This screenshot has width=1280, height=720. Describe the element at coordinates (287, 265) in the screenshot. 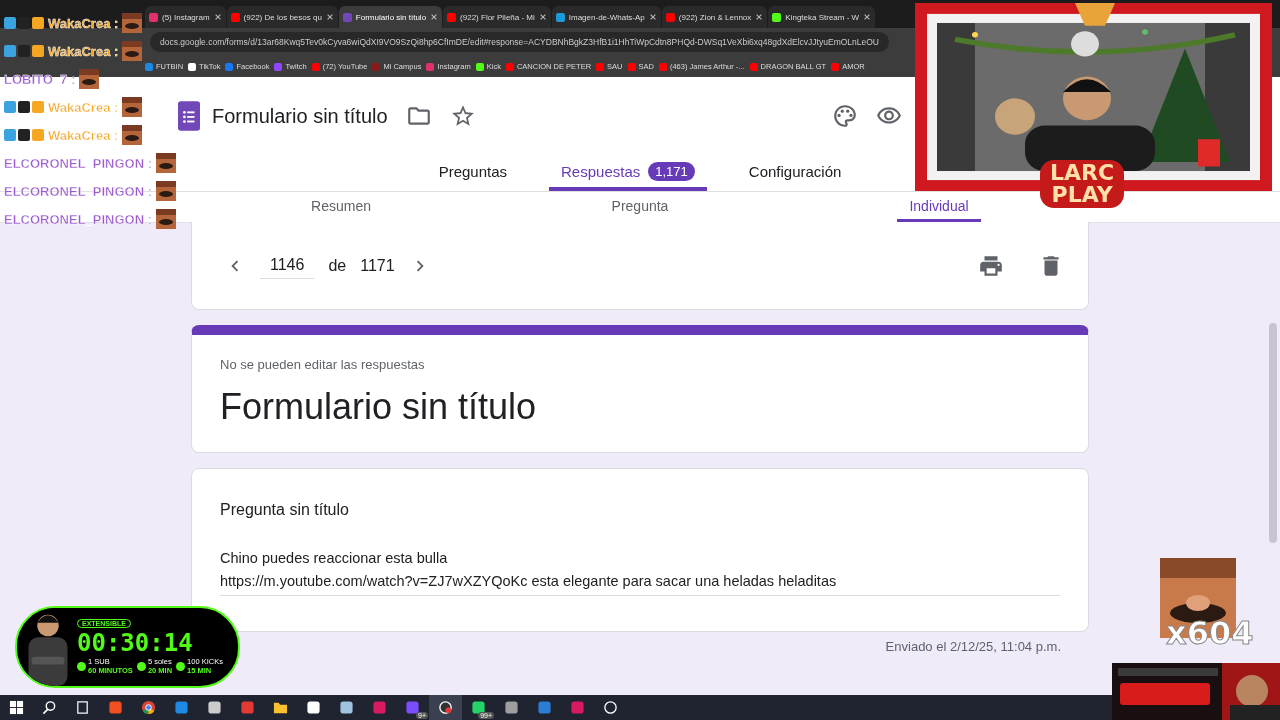

I see `response-number-field: 1146` at that location.